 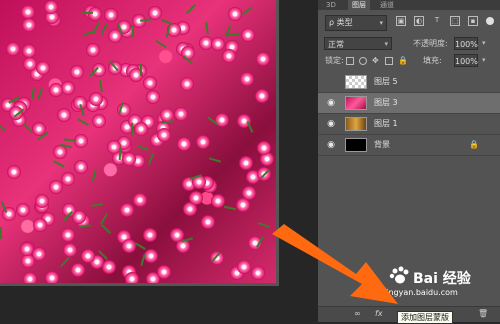 I want to click on layer-name: 图层 1, so click(x=386, y=123).